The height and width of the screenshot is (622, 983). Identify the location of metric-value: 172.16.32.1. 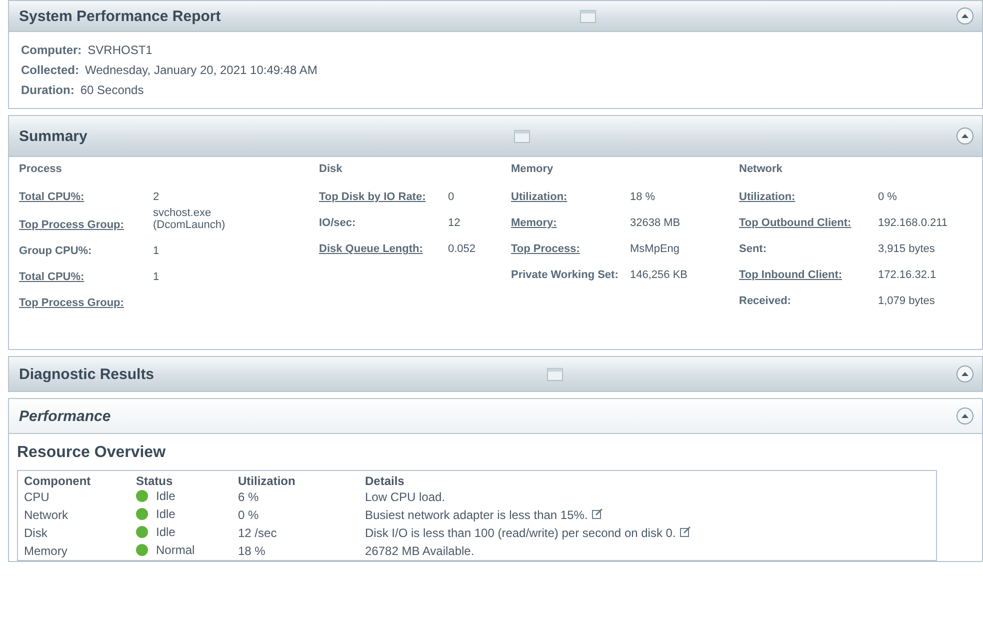
(908, 275).